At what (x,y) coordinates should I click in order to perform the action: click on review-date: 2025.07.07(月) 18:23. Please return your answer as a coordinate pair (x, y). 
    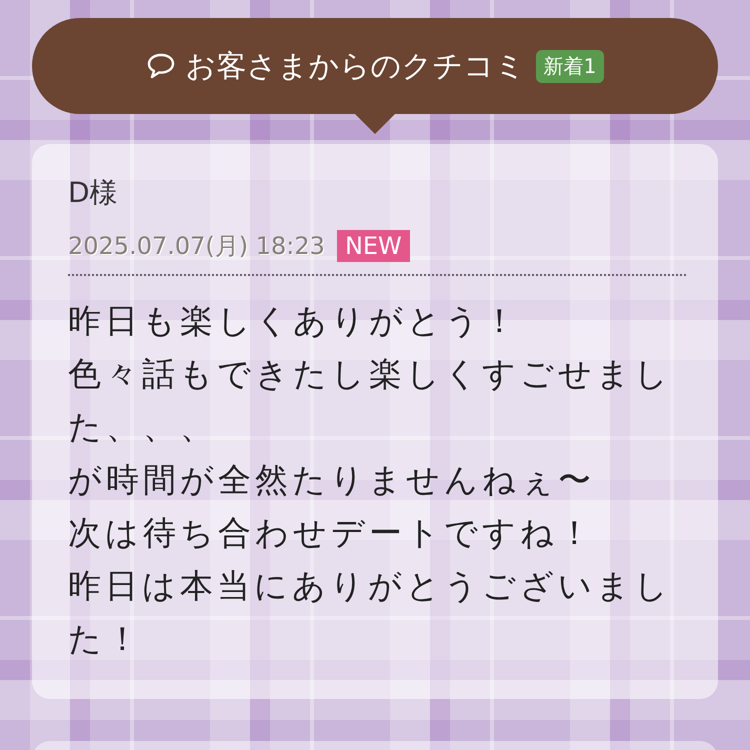
    Looking at the image, I should click on (196, 246).